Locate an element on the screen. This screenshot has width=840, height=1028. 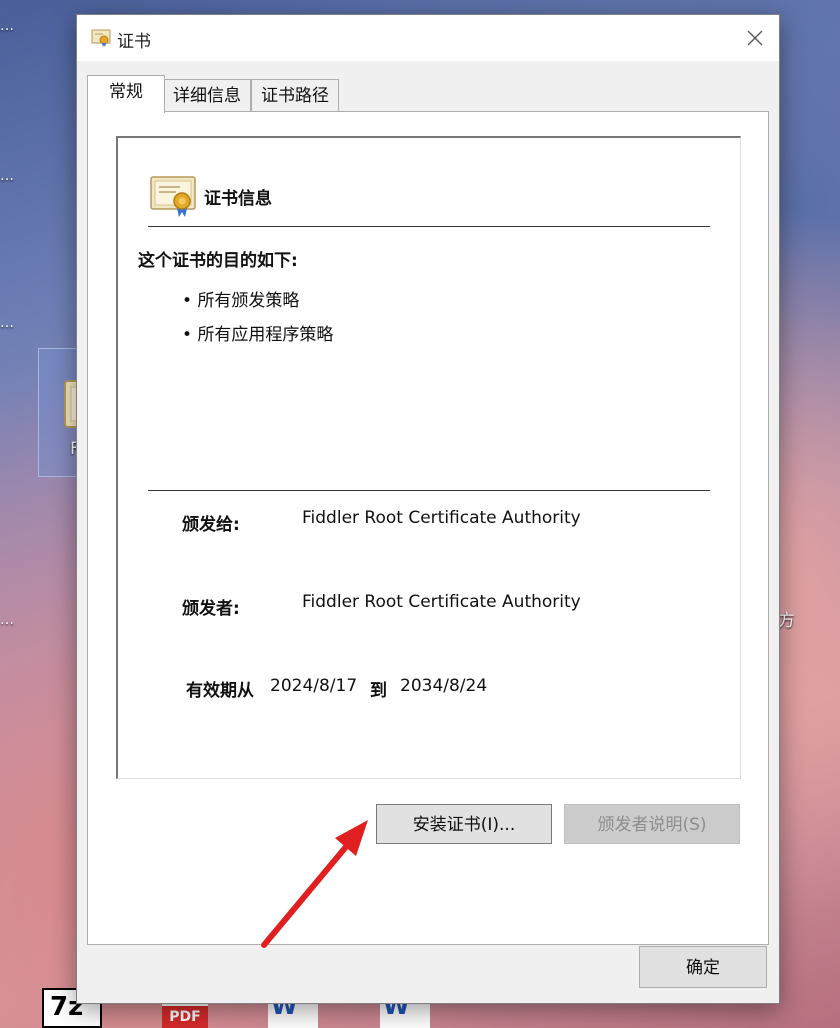
tab-label: 常规 is located at coordinates (126, 92).